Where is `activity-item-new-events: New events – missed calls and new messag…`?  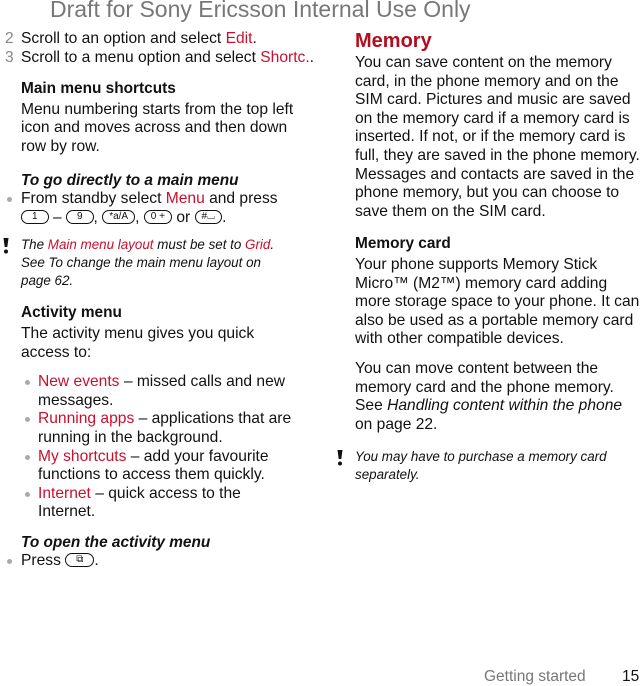 activity-item-new-events: New events – missed calls and new messag… is located at coordinates (154, 391).